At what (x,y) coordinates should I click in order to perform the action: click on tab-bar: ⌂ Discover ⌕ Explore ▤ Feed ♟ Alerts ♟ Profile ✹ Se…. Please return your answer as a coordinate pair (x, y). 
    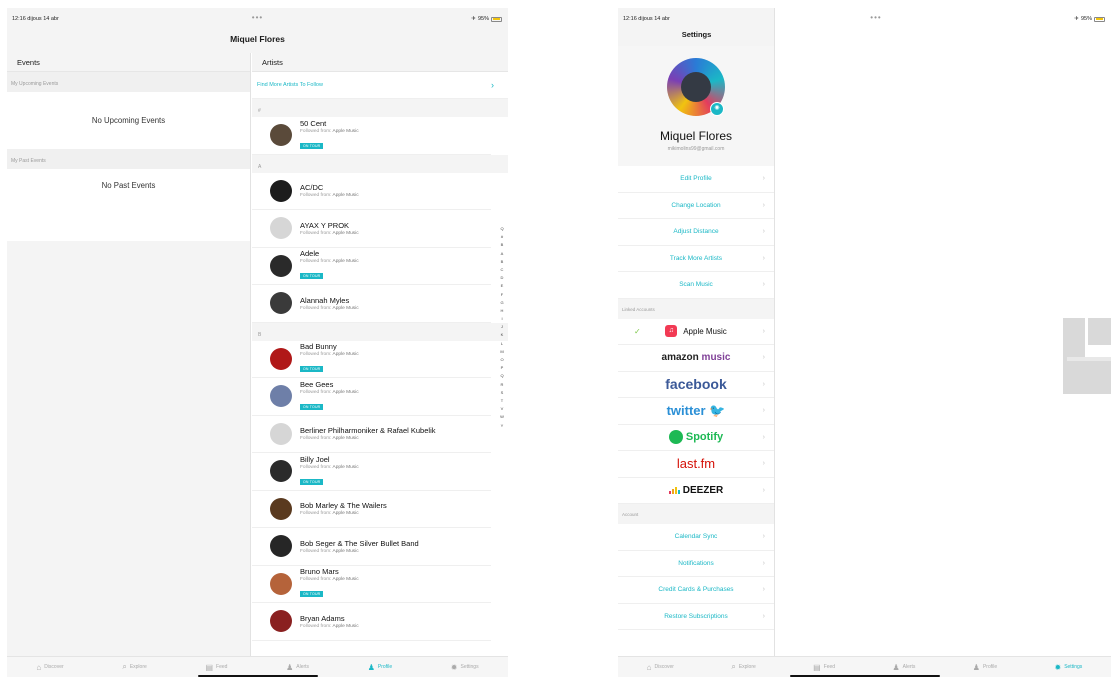
    Looking at the image, I should click on (864, 666).